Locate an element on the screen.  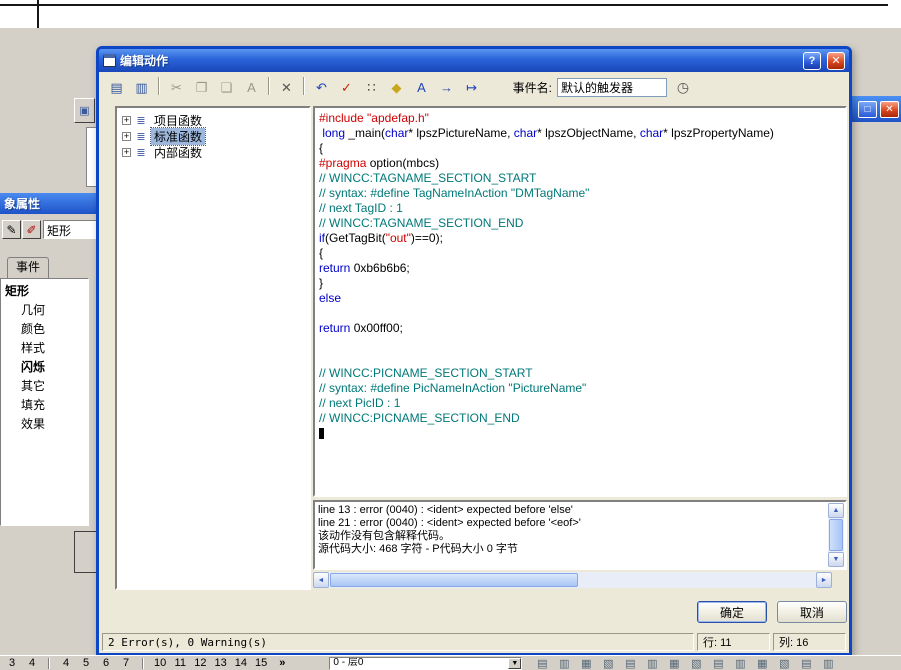
chevron-down-icon: ▼ is located at coordinates (515, 663).